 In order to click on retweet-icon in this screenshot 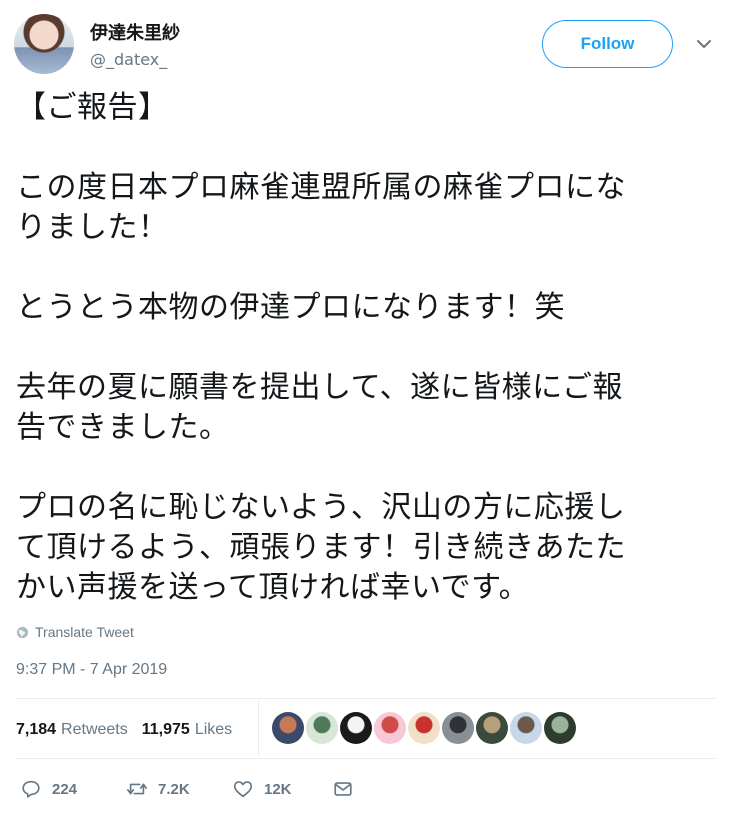, I will do `click(137, 789)`.